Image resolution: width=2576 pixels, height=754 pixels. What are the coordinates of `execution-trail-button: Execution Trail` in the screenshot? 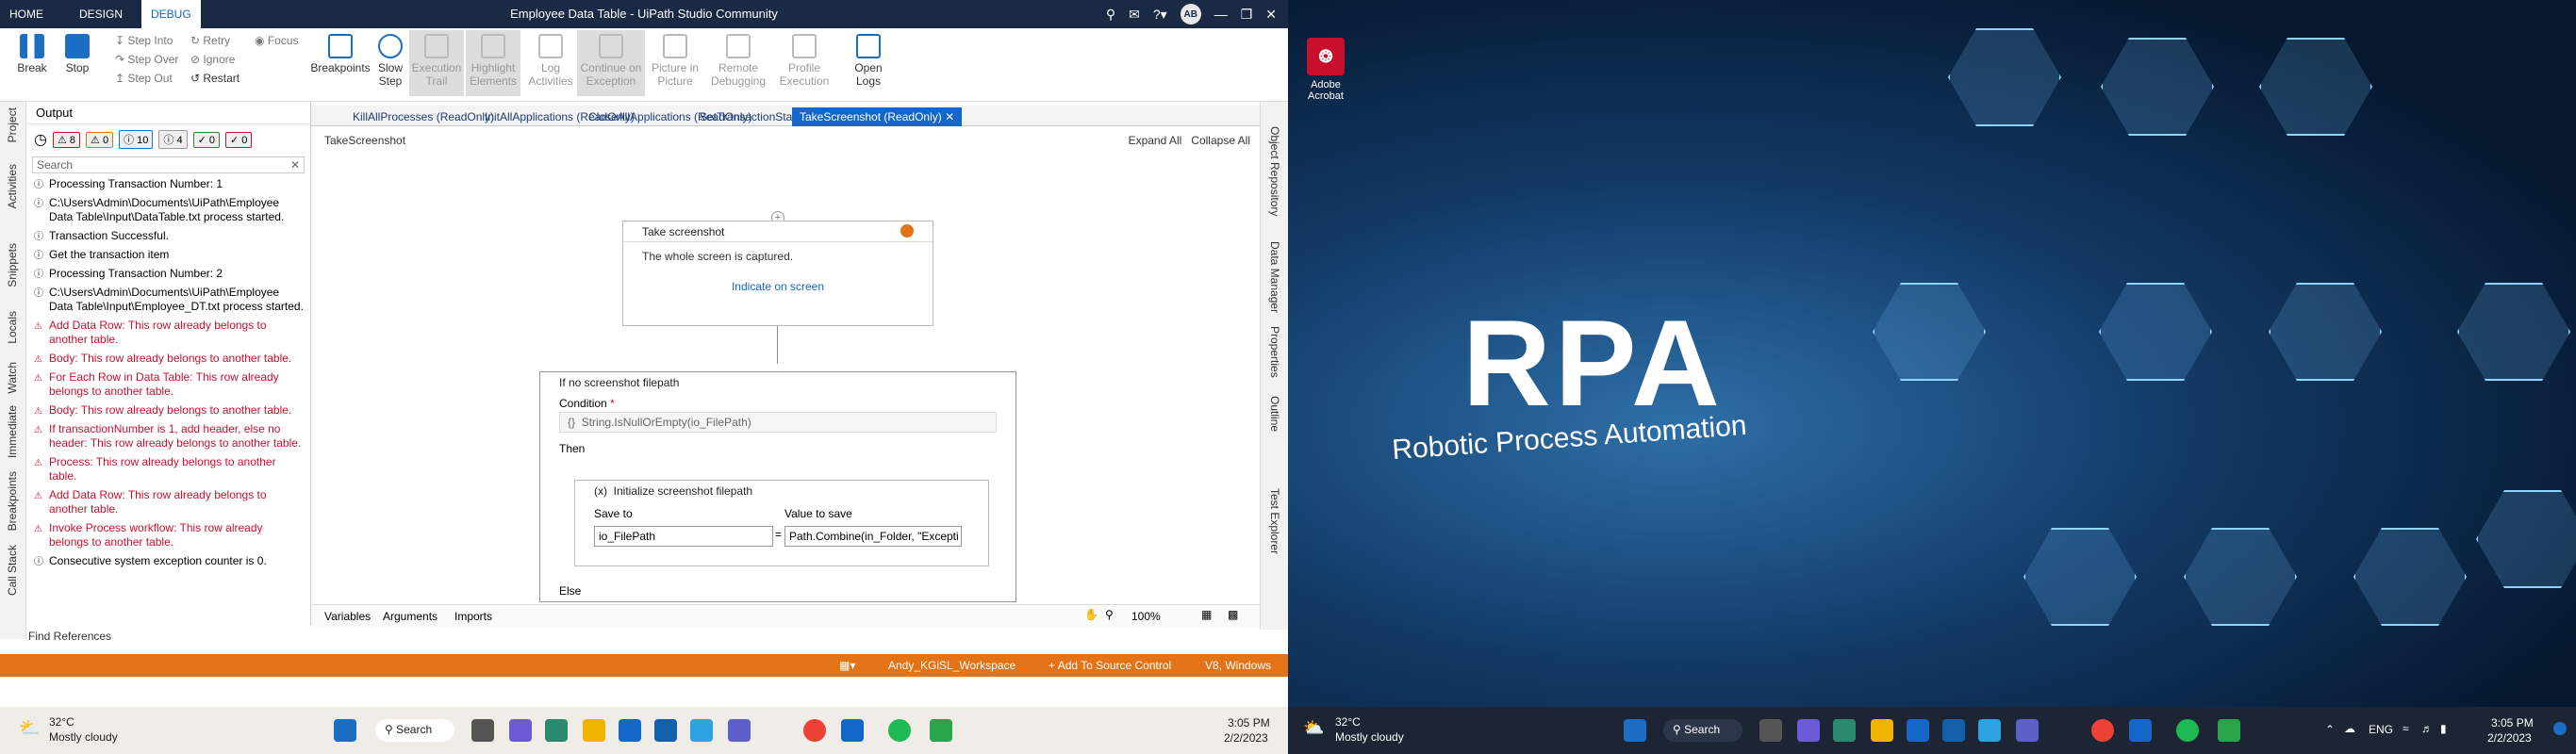 It's located at (436, 63).